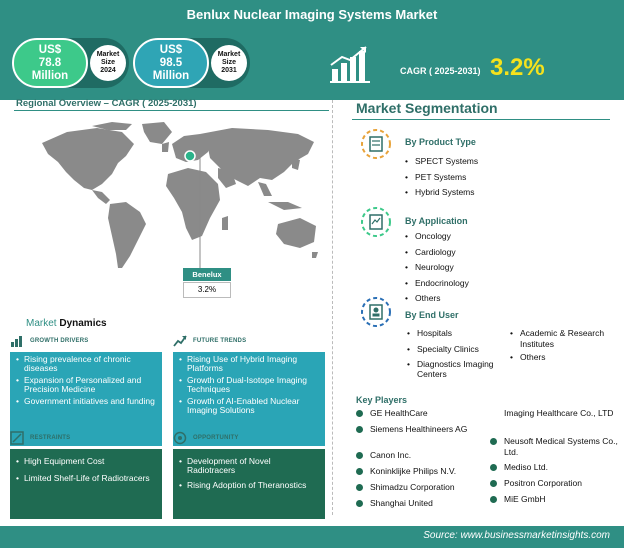  I want to click on list-item: Rising Adoption of Theranostics, so click(249, 486).